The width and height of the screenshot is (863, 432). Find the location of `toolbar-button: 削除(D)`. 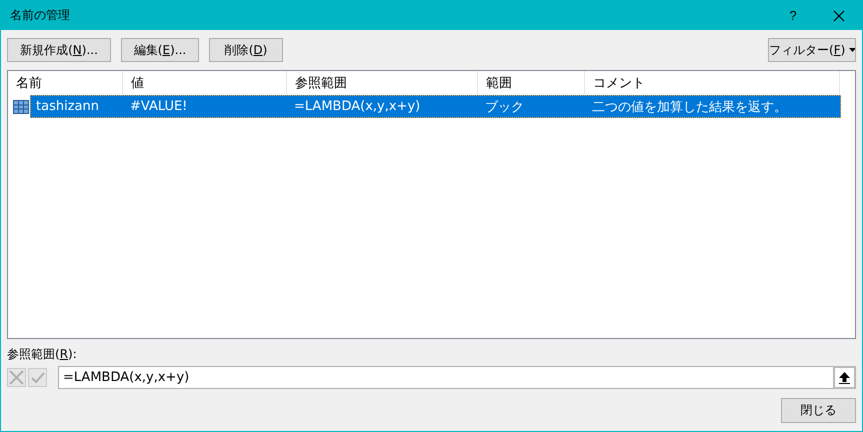

toolbar-button: 削除(D) is located at coordinates (246, 50).